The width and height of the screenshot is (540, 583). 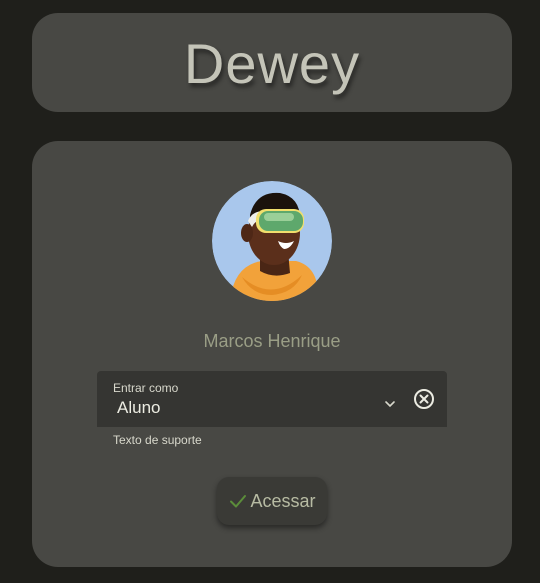 I want to click on role-select: Entrar como Aluno, so click(x=272, y=399).